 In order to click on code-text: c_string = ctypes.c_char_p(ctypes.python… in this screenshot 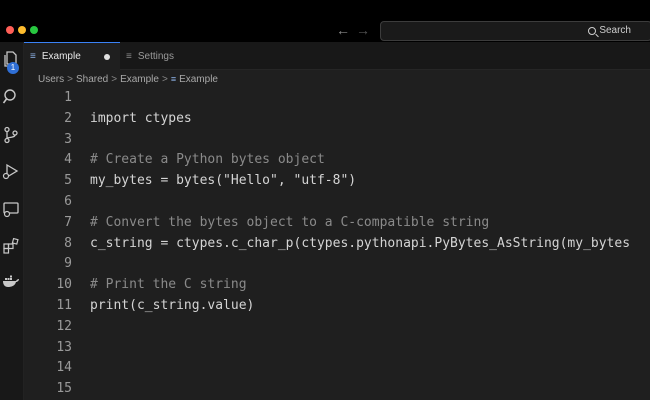, I will do `click(360, 243)`.